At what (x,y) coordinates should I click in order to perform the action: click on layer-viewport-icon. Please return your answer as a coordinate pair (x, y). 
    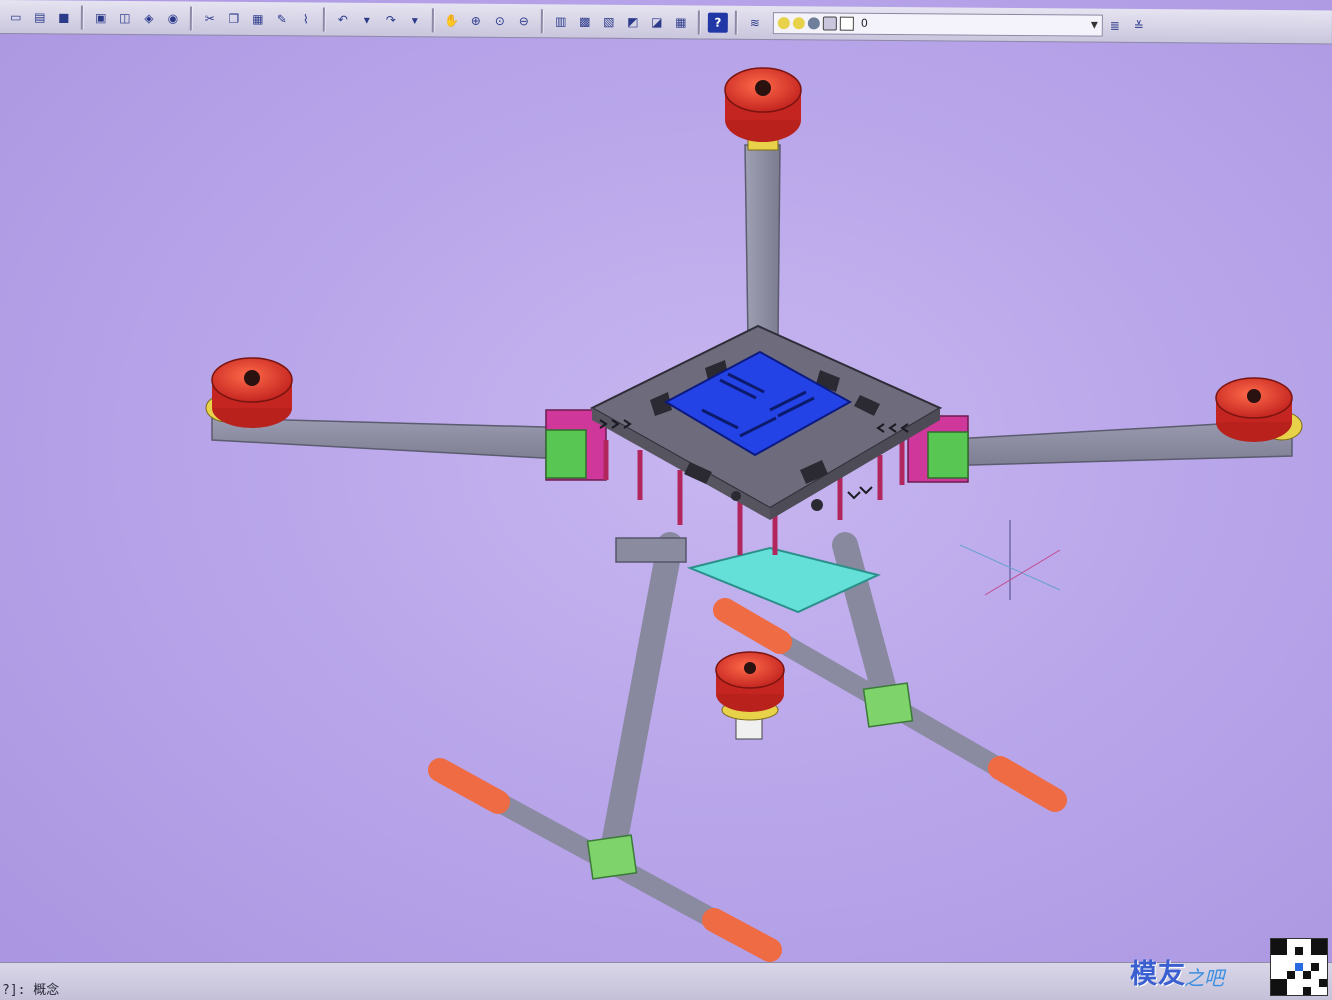
    Looking at the image, I should click on (813, 22).